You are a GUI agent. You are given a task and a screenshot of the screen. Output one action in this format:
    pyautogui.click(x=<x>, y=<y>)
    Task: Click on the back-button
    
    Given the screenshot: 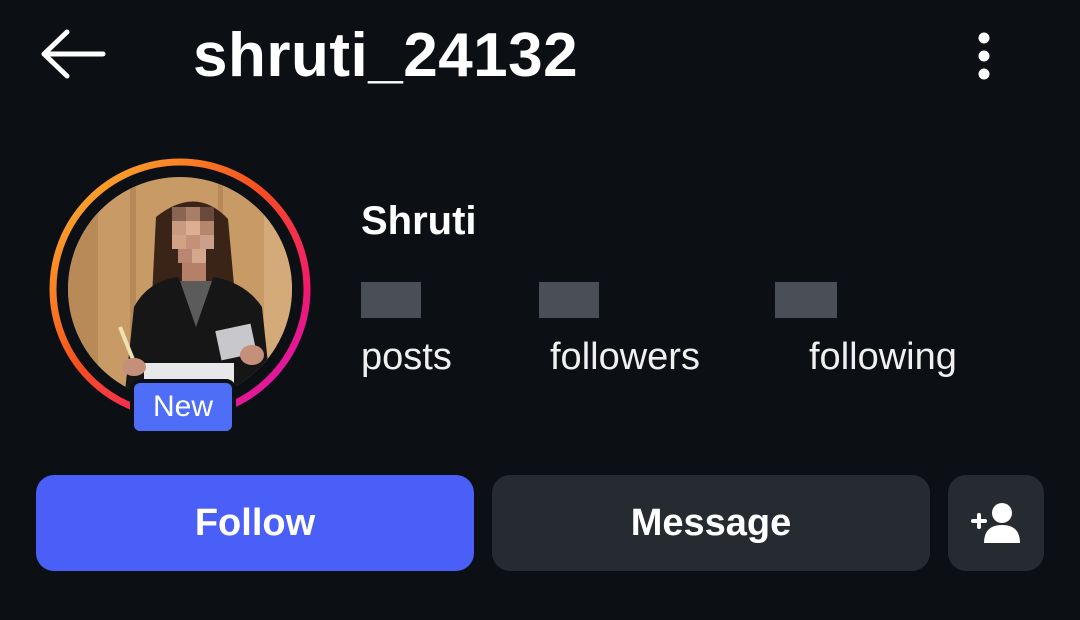 What is the action you would take?
    pyautogui.click(x=72, y=54)
    